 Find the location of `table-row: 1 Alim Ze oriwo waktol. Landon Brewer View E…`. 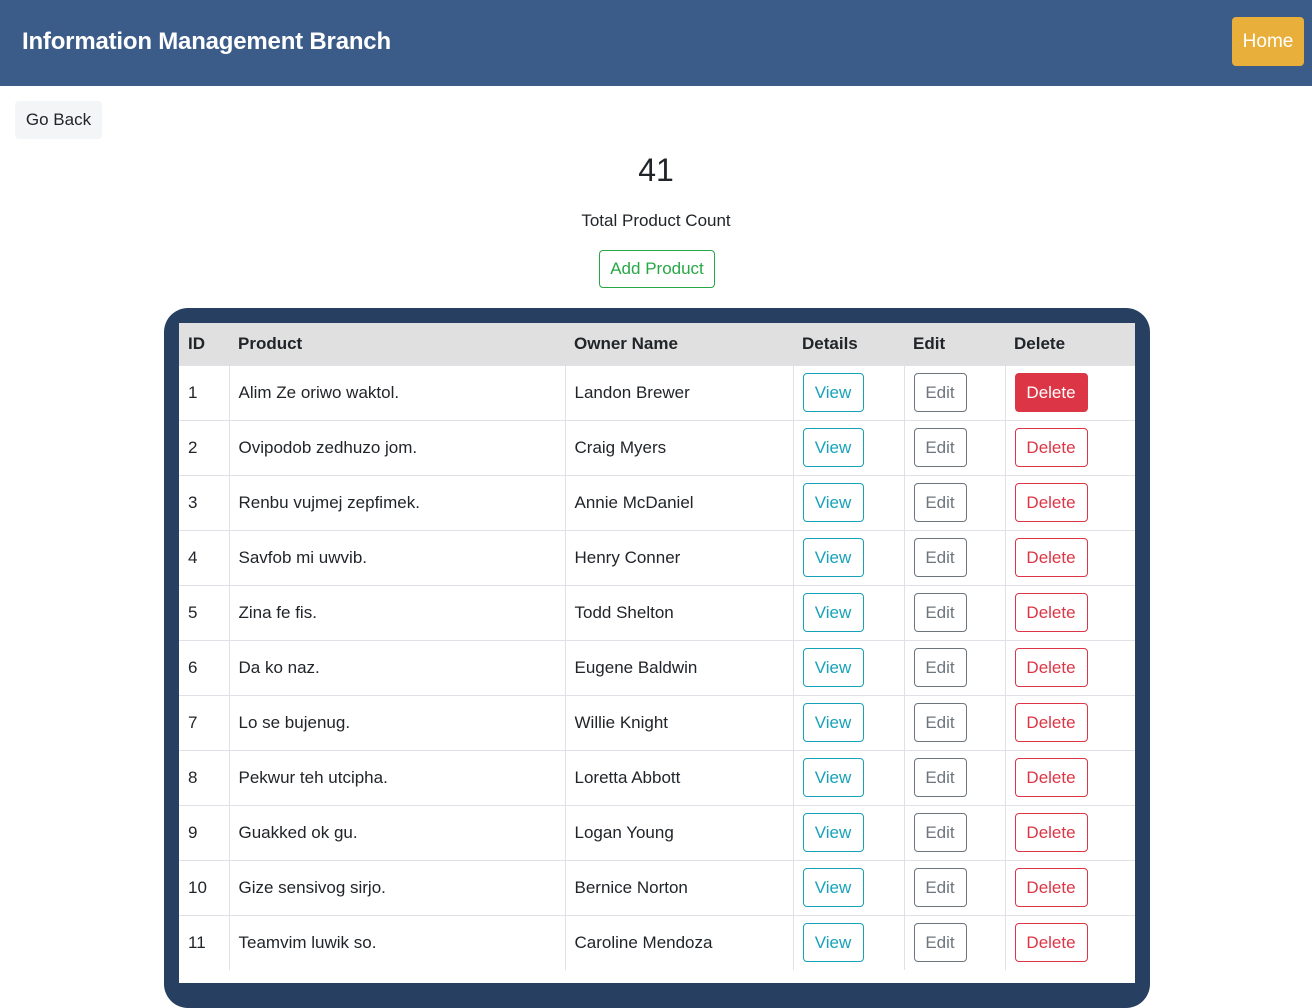

table-row: 1 Alim Ze oriwo waktol. Landon Brewer View E… is located at coordinates (657, 392).